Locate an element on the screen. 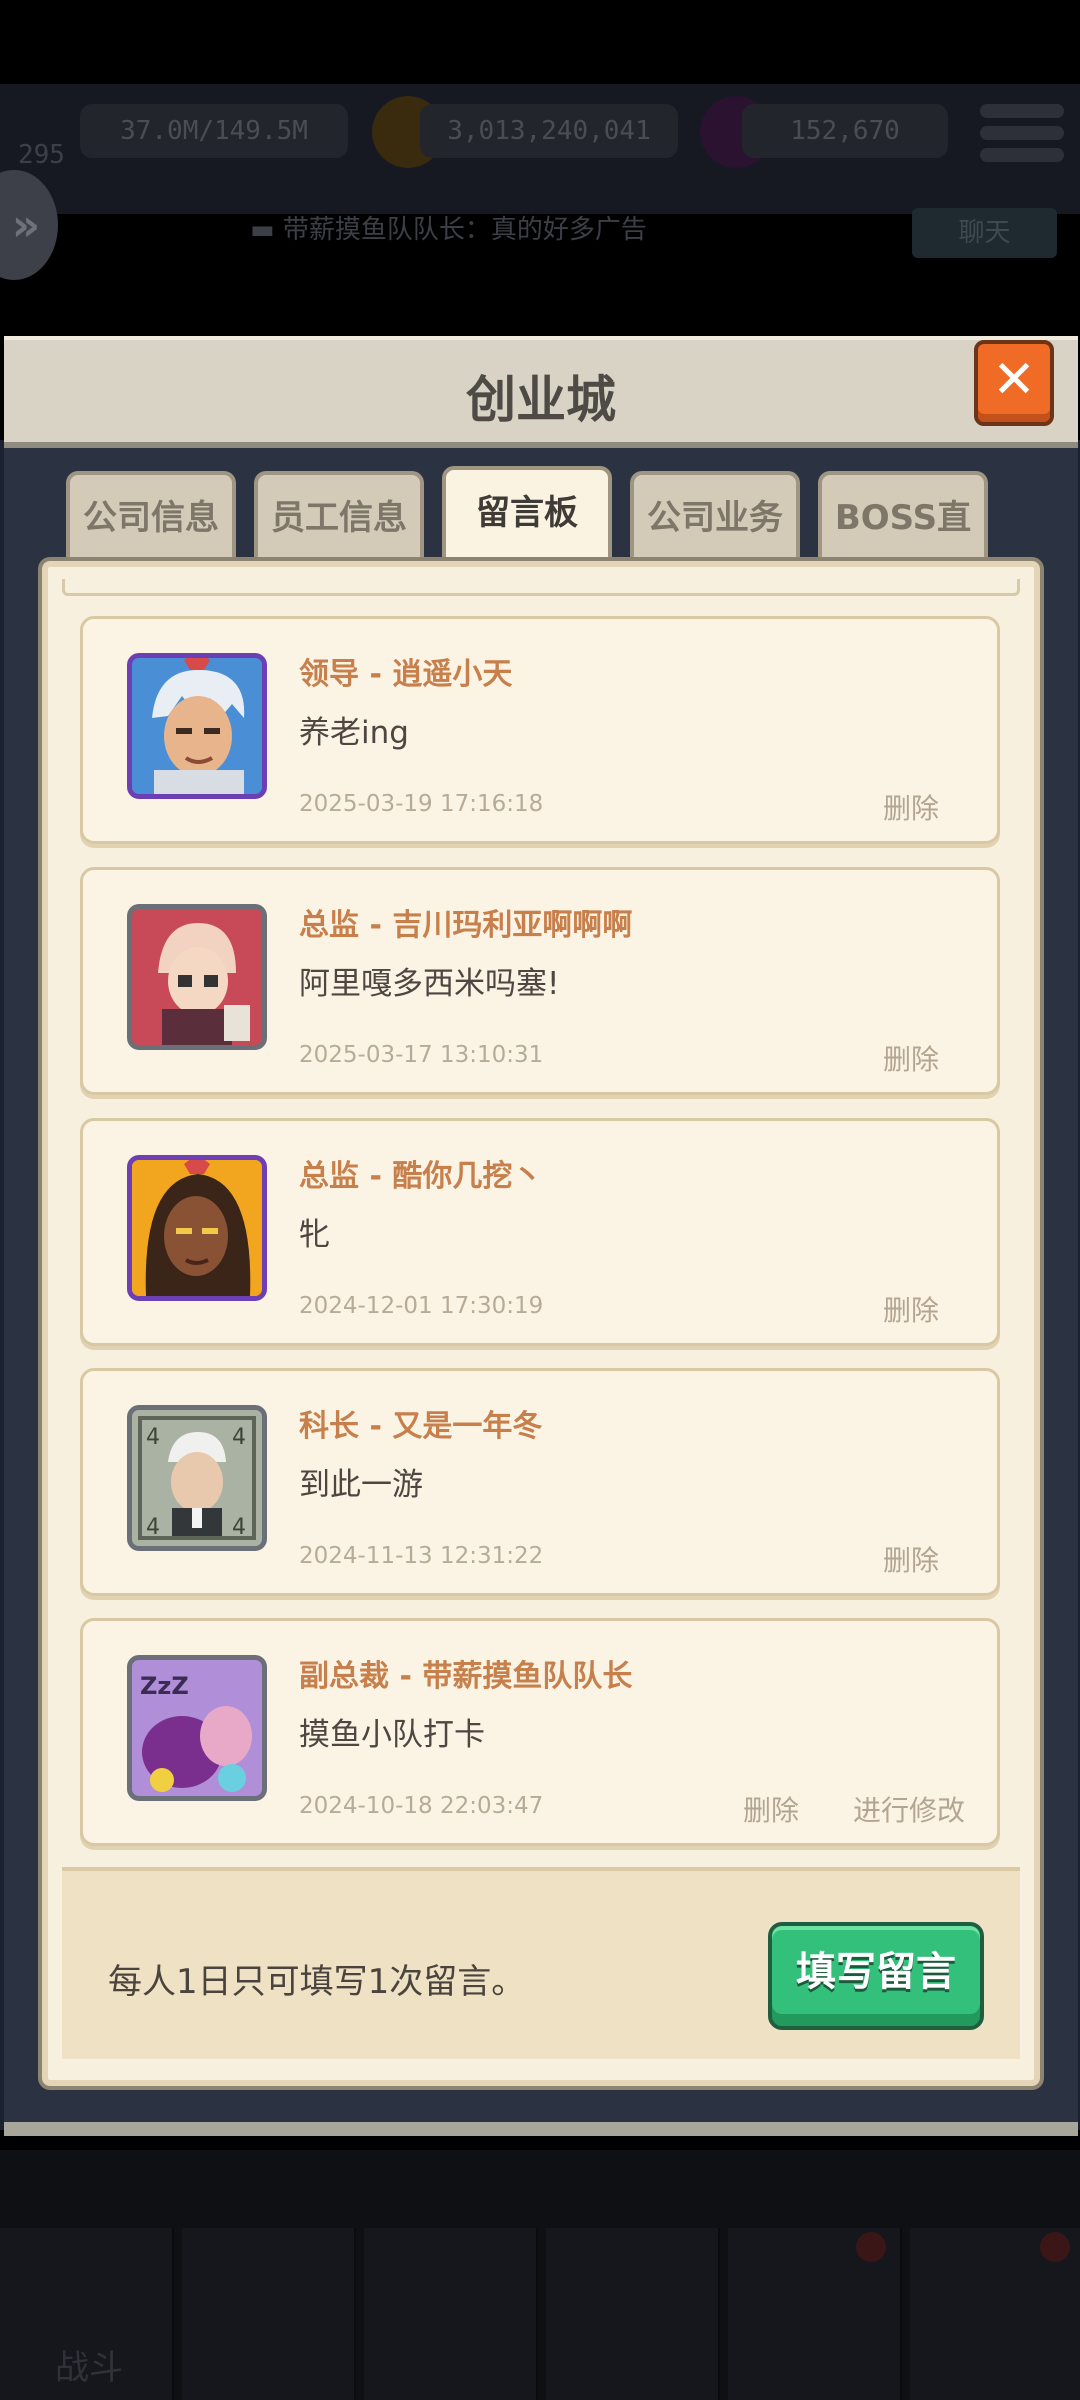 This screenshot has height=2400, width=1080. close-button: ✕ is located at coordinates (1014, 383).